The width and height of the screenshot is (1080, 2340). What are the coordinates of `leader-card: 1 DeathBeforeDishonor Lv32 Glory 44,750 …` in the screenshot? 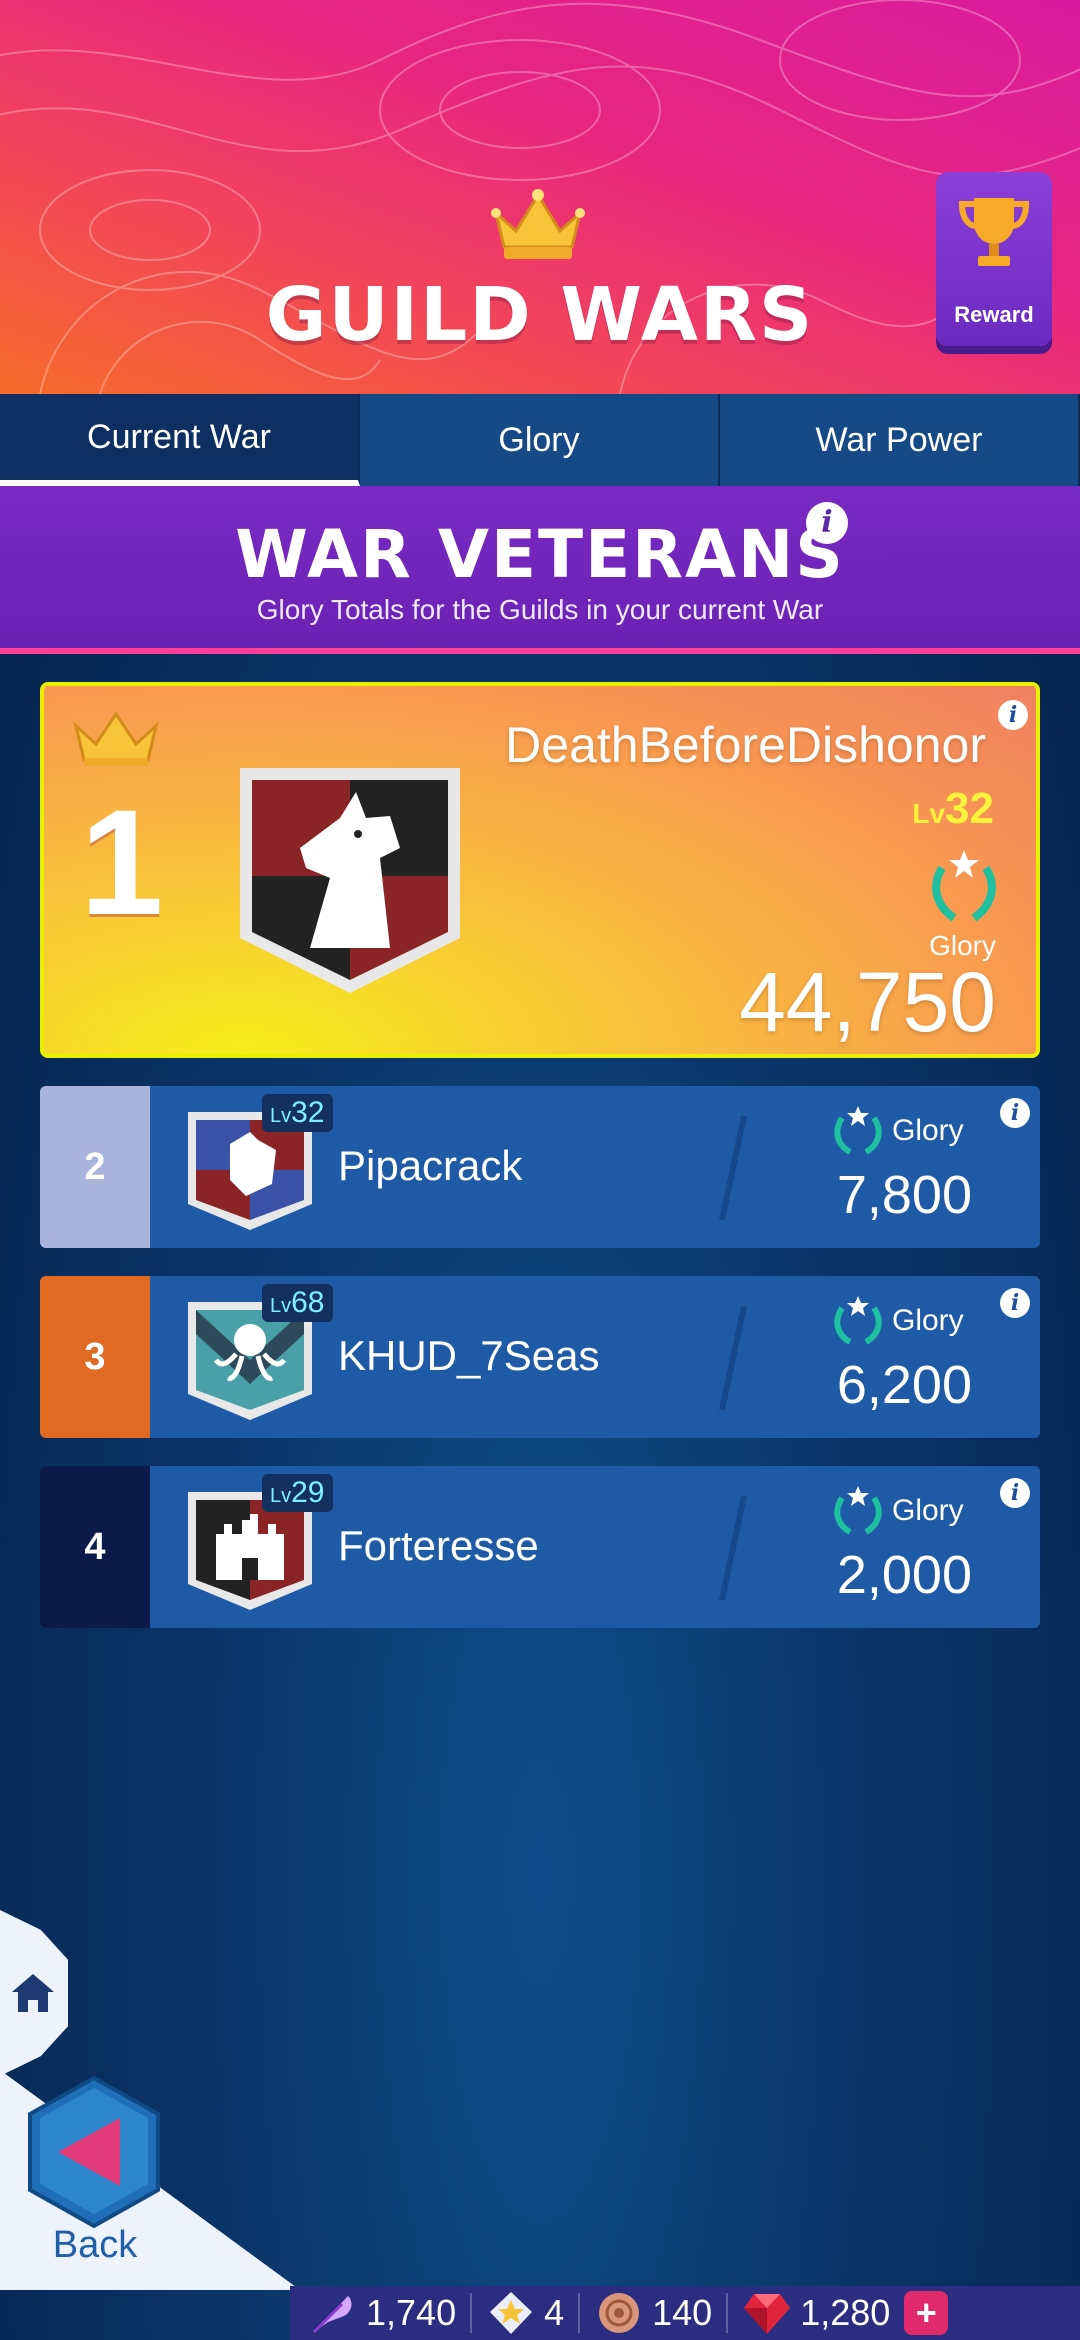 It's located at (540, 870).